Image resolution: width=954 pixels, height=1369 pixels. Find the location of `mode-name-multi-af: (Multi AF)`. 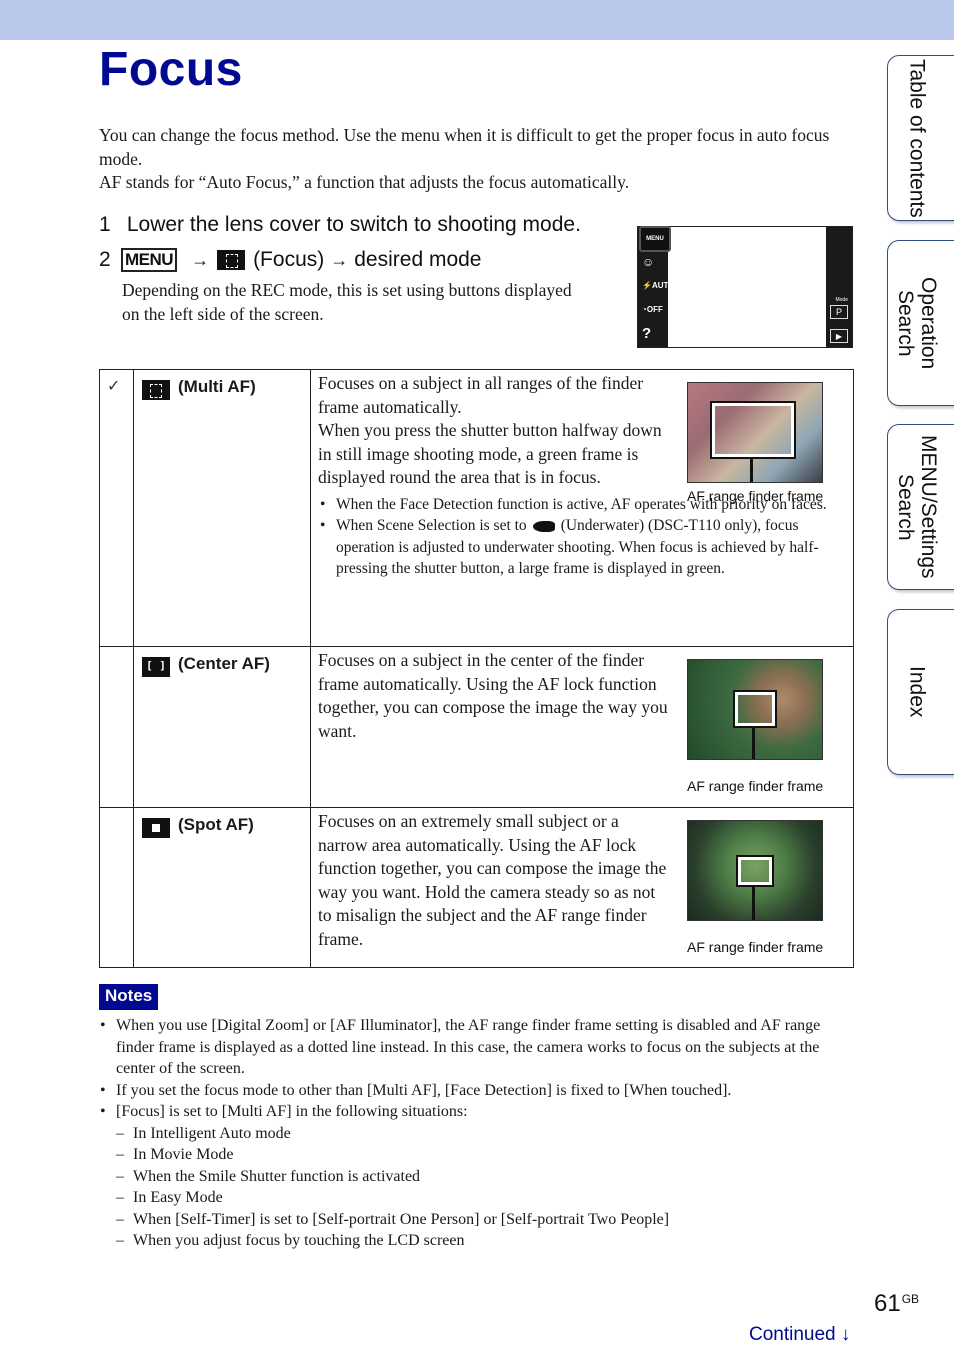

mode-name-multi-af: (Multi AF) is located at coordinates (226, 387).